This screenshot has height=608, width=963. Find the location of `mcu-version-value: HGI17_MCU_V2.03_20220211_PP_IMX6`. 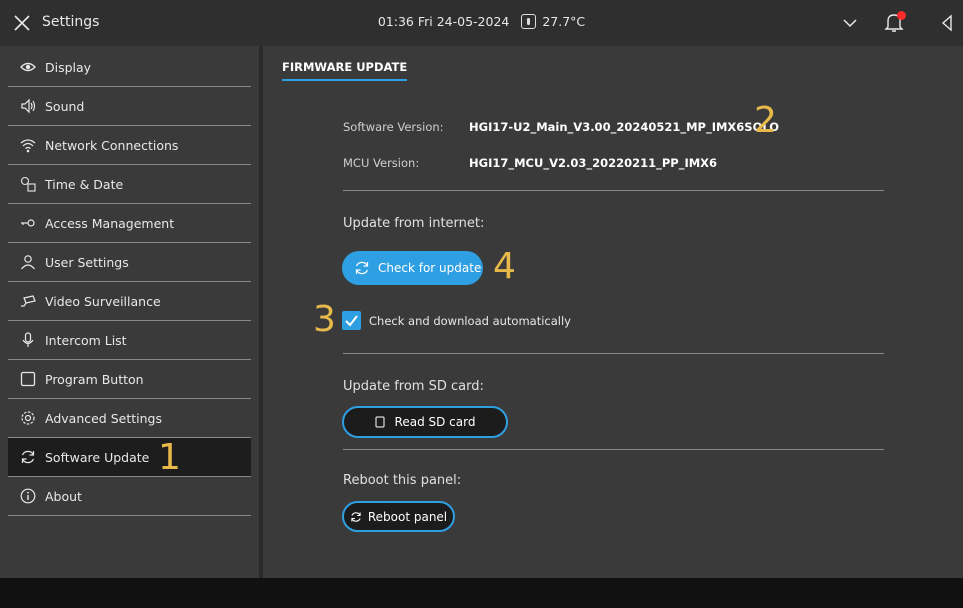

mcu-version-value: HGI17_MCU_V2.03_20220211_PP_IMX6 is located at coordinates (593, 163).